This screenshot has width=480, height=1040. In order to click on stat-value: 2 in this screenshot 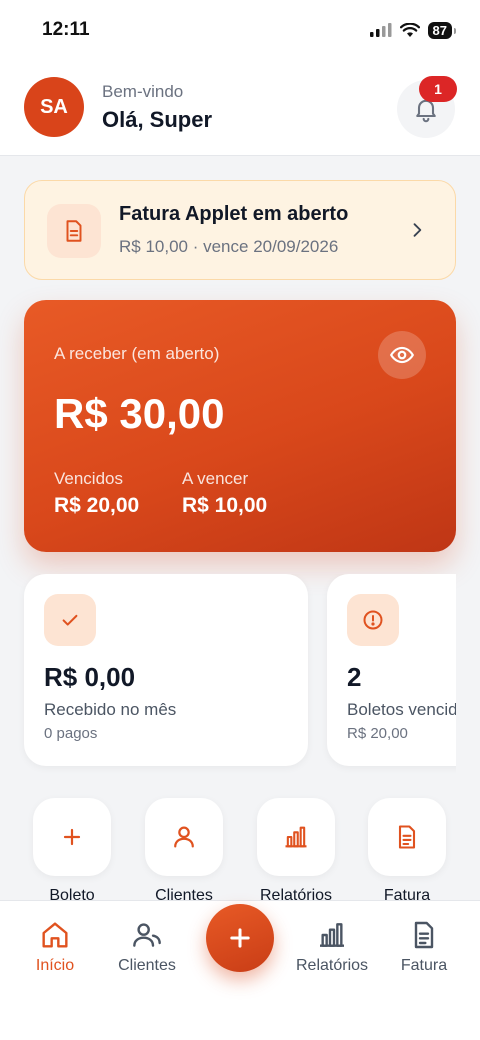, I will do `click(354, 677)`.